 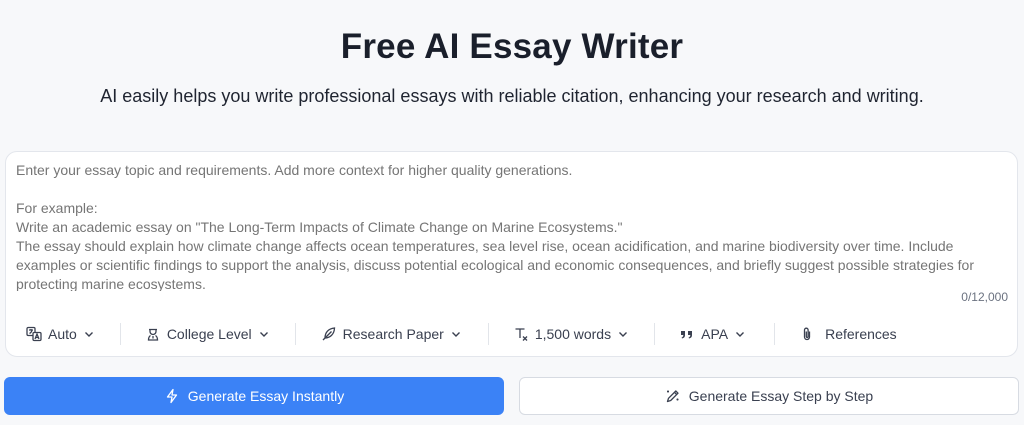 I want to click on page-title: Free AI Essay Writer, so click(x=512, y=46).